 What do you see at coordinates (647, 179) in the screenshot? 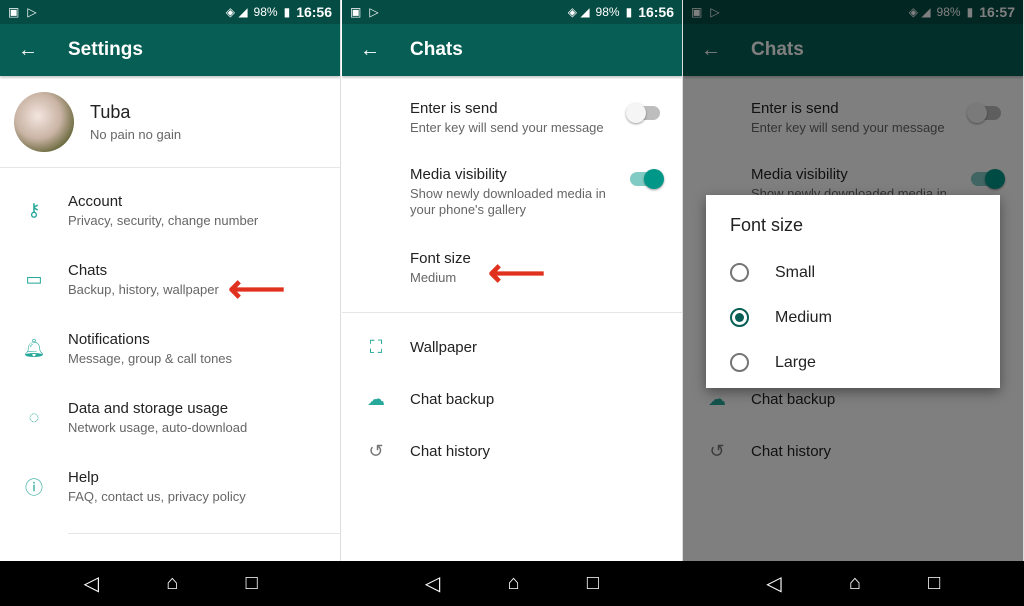
I see `media-visibility-toggle` at bounding box center [647, 179].